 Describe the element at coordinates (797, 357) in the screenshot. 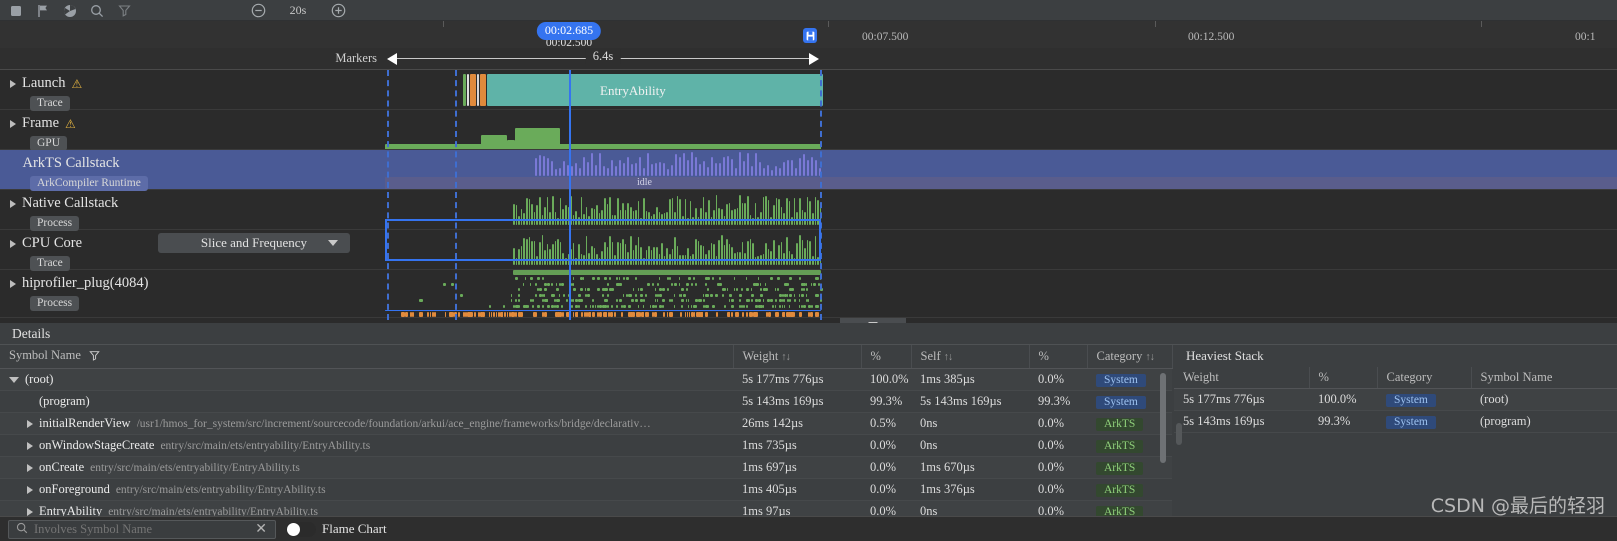

I see `col-weight: Weight ↑↓` at that location.